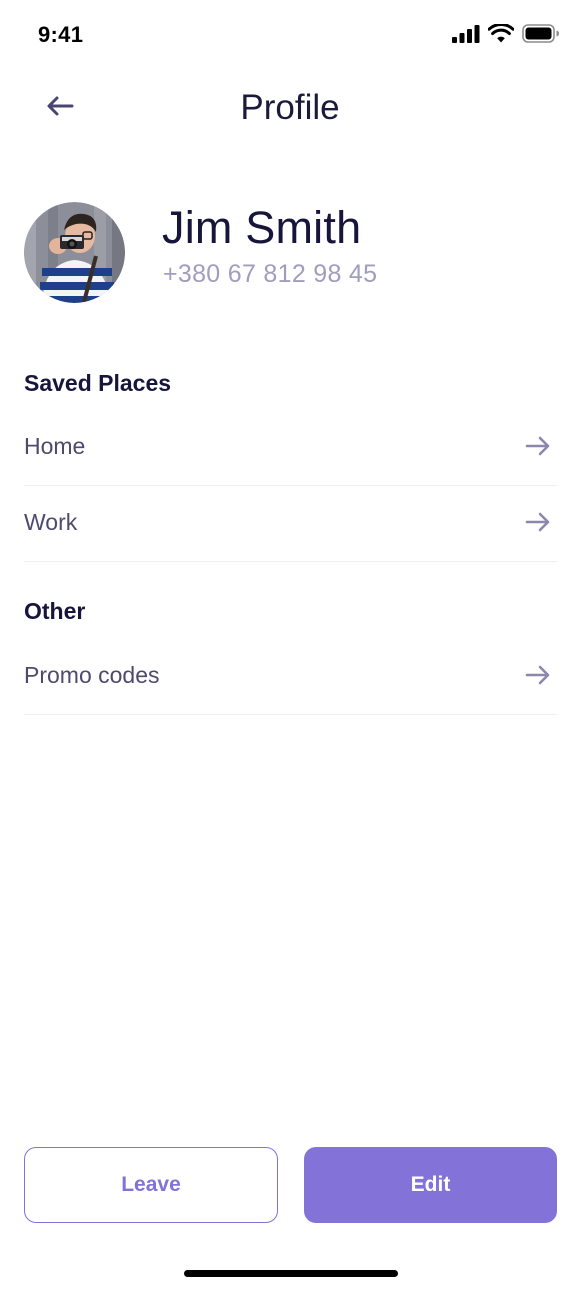 The height and width of the screenshot is (1291, 580). I want to click on battery-icon, so click(541, 36).